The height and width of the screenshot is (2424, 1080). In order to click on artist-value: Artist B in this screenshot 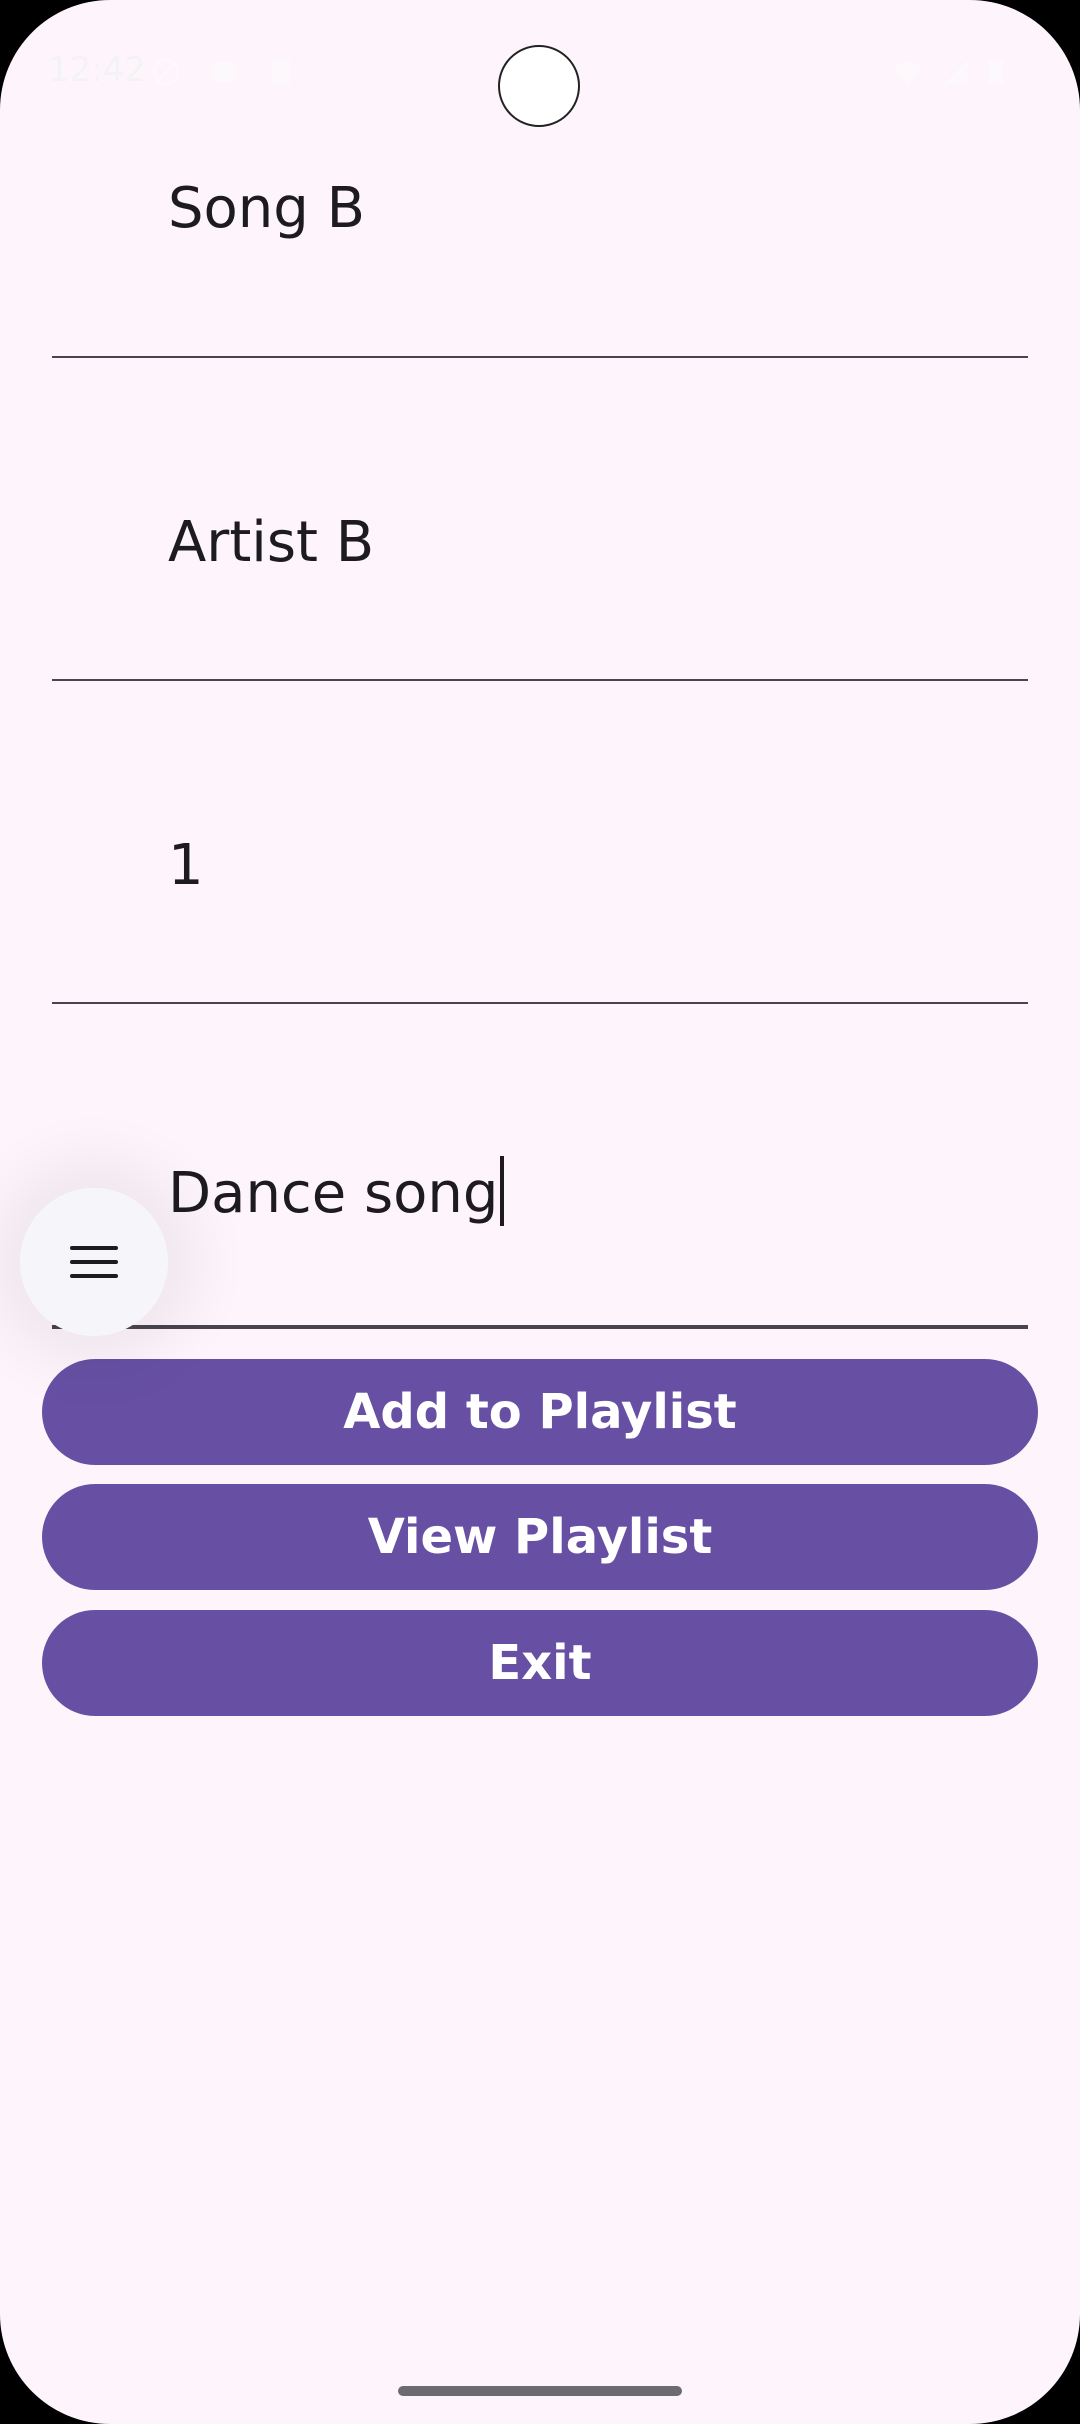, I will do `click(271, 542)`.